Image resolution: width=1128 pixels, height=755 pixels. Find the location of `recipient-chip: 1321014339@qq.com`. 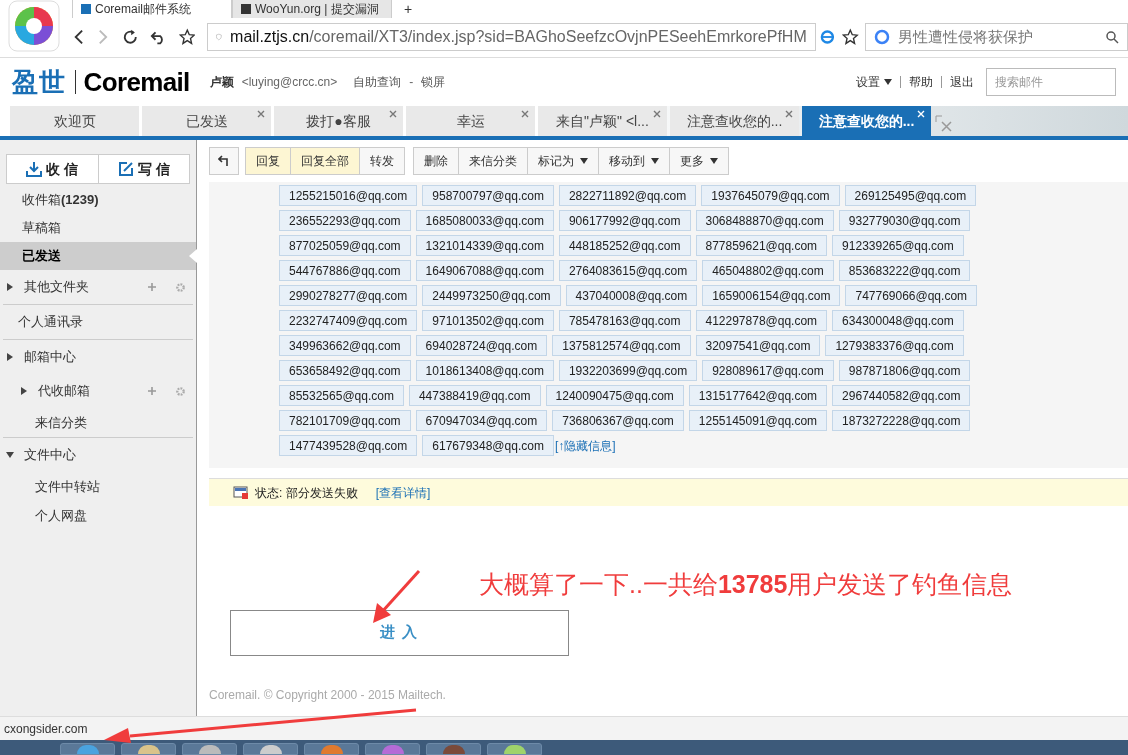

recipient-chip: 1321014339@qq.com is located at coordinates (484, 245).